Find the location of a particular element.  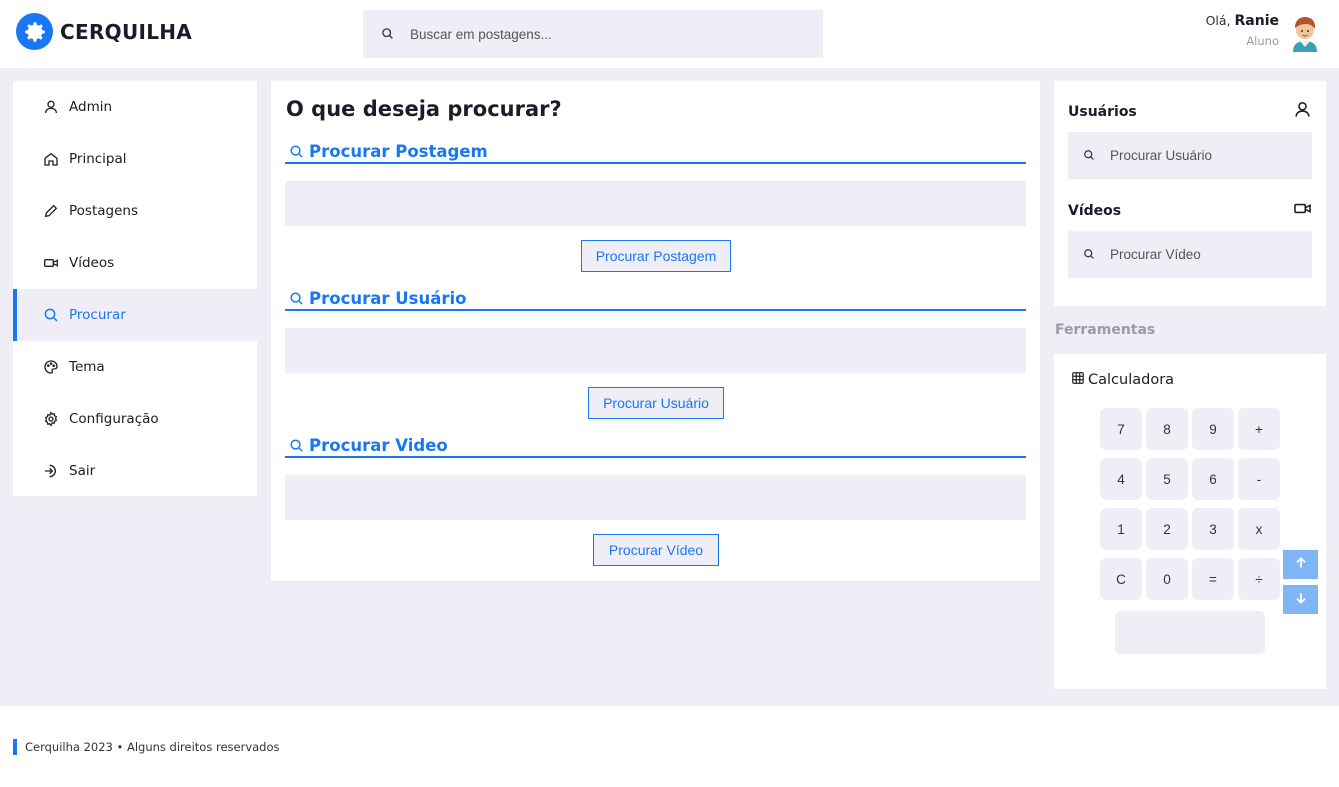

sidebar-item-label: Tema is located at coordinates (87, 367).